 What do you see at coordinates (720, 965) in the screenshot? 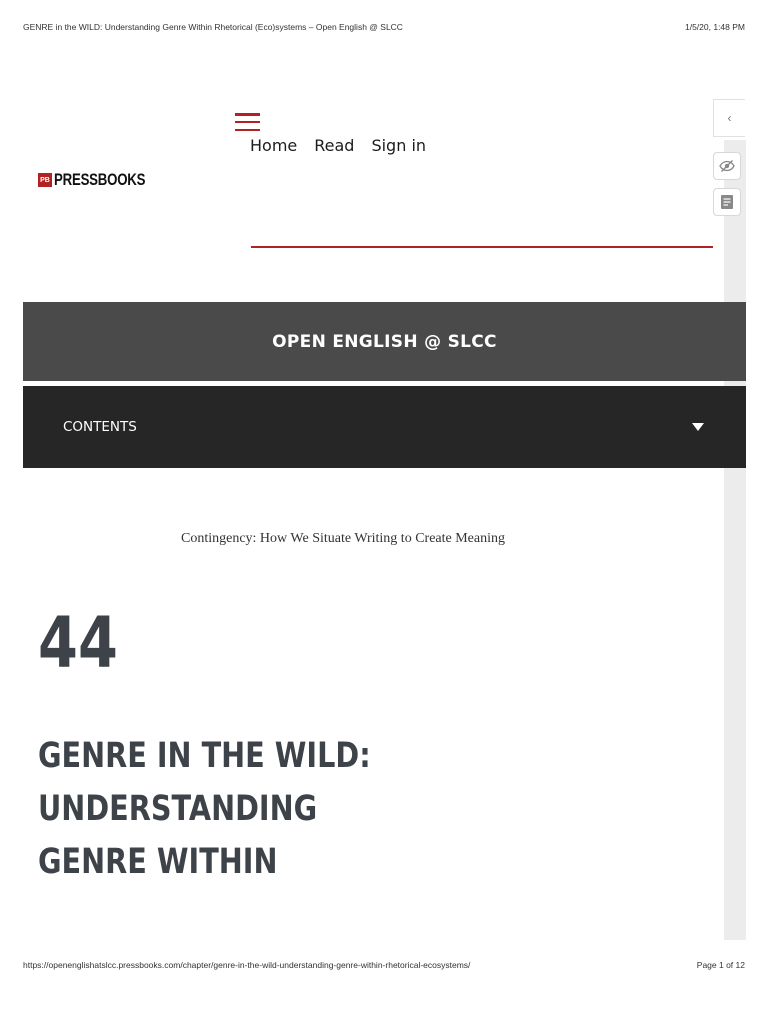
I see `print-footer-page: Page 1 of 12` at bounding box center [720, 965].